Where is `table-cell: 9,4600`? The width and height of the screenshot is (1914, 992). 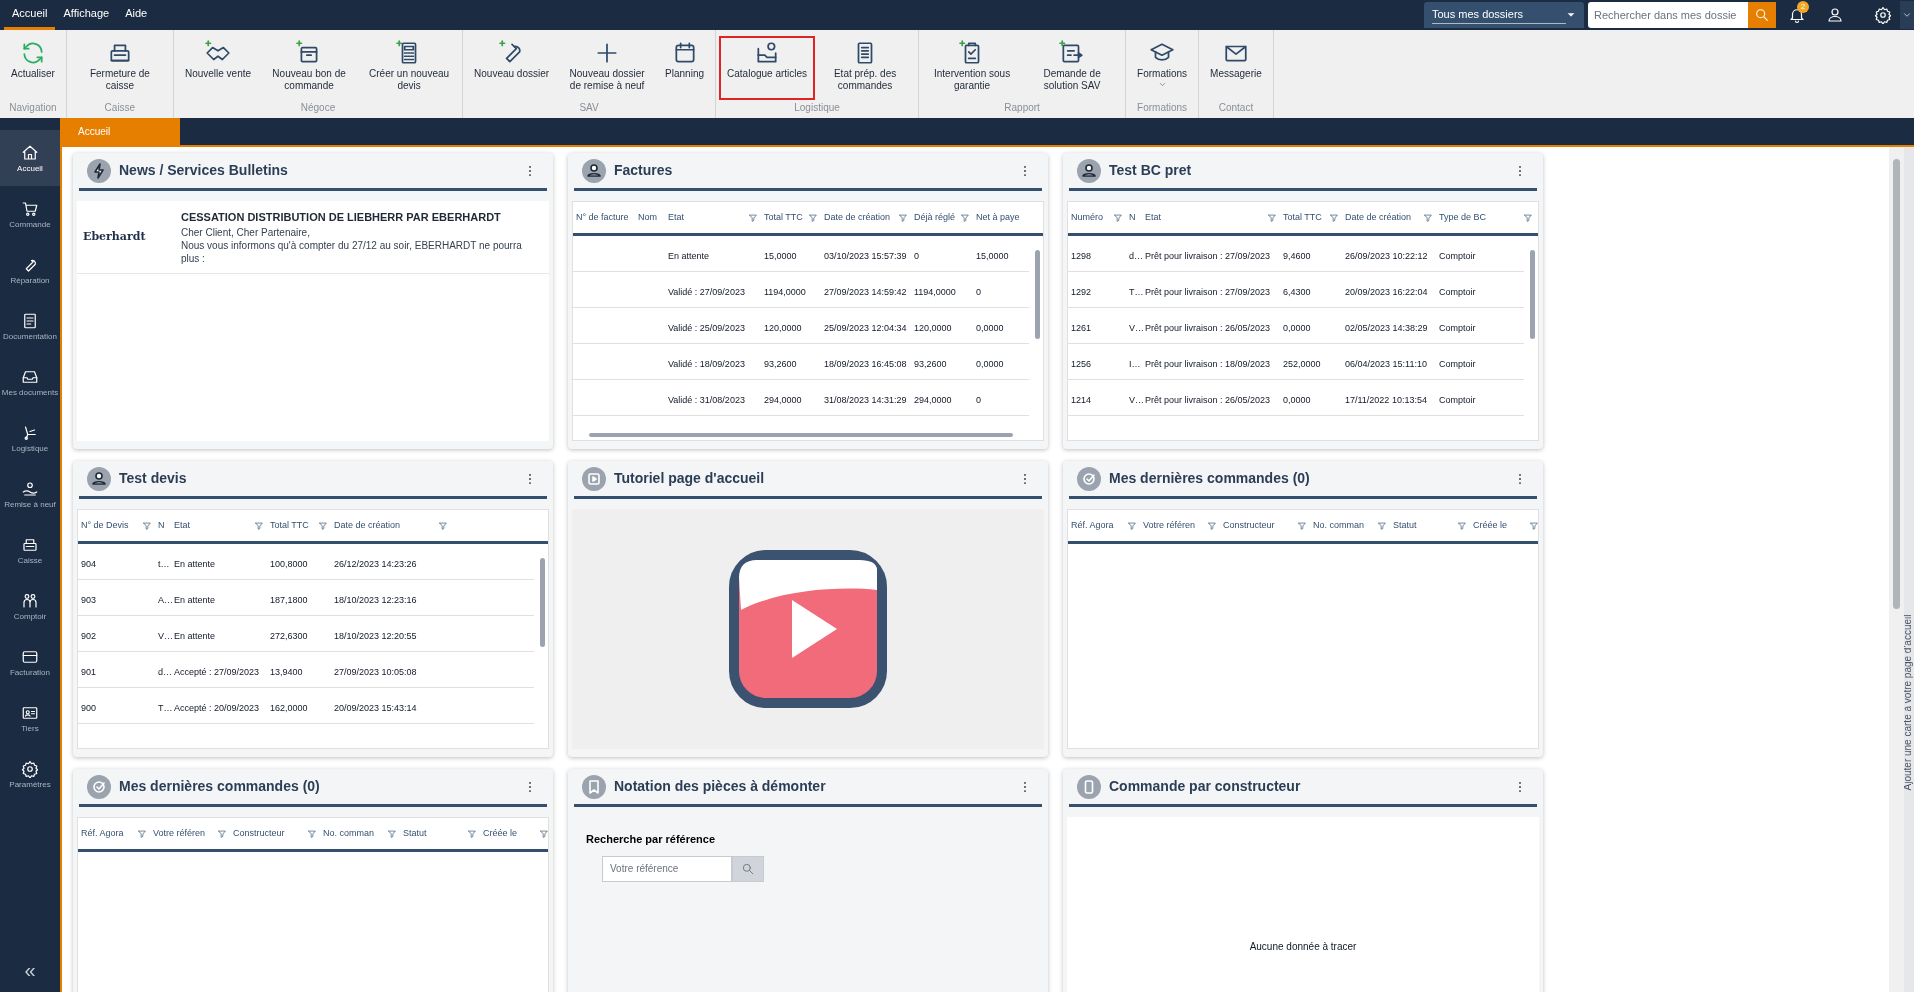 table-cell: 9,4600 is located at coordinates (1297, 255).